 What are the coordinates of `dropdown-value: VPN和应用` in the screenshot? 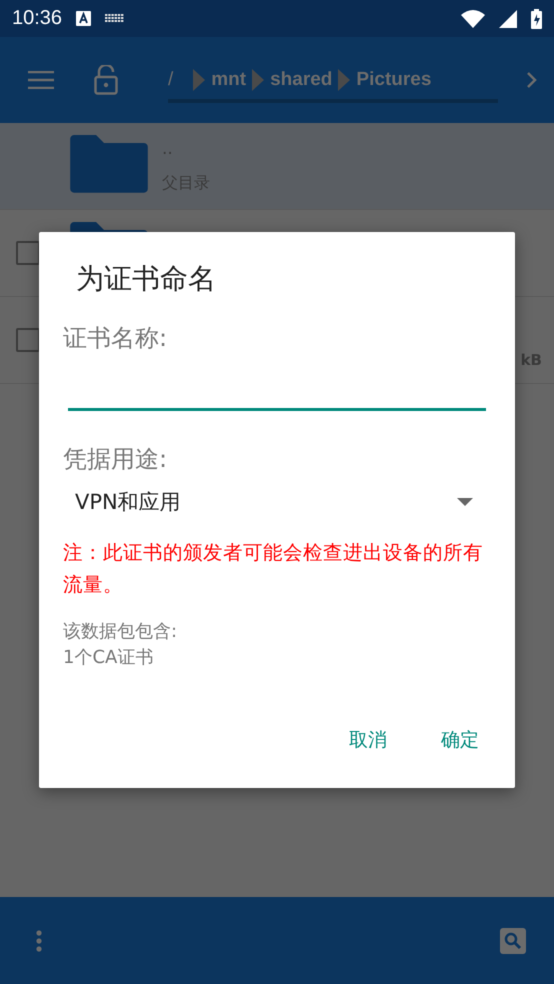 It's located at (128, 502).